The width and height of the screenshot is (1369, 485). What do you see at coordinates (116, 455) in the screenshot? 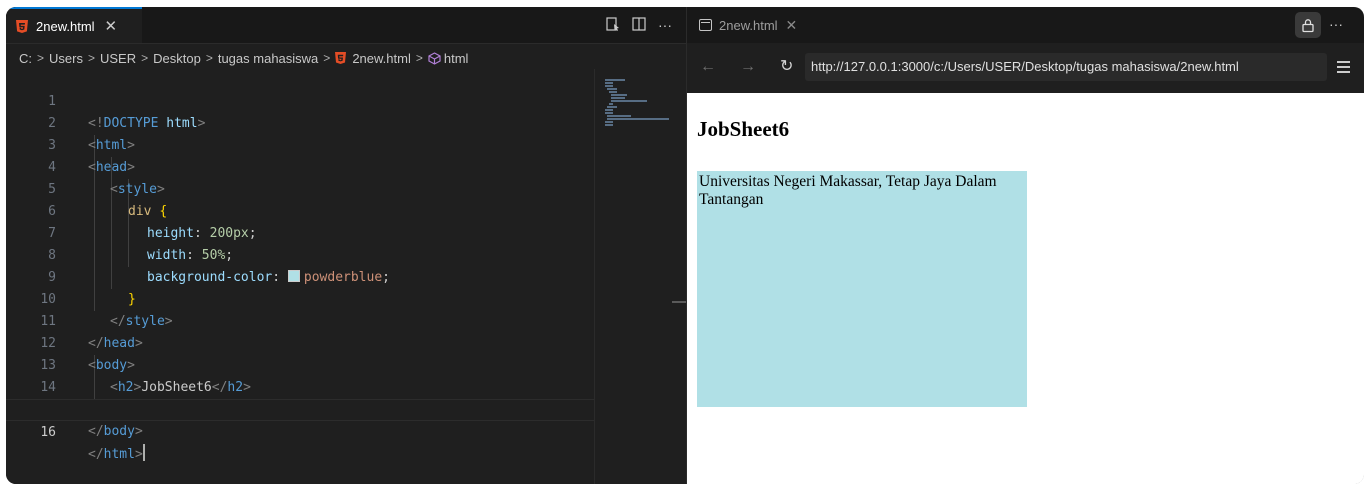
I see `code-line-text: </html>` at bounding box center [116, 455].